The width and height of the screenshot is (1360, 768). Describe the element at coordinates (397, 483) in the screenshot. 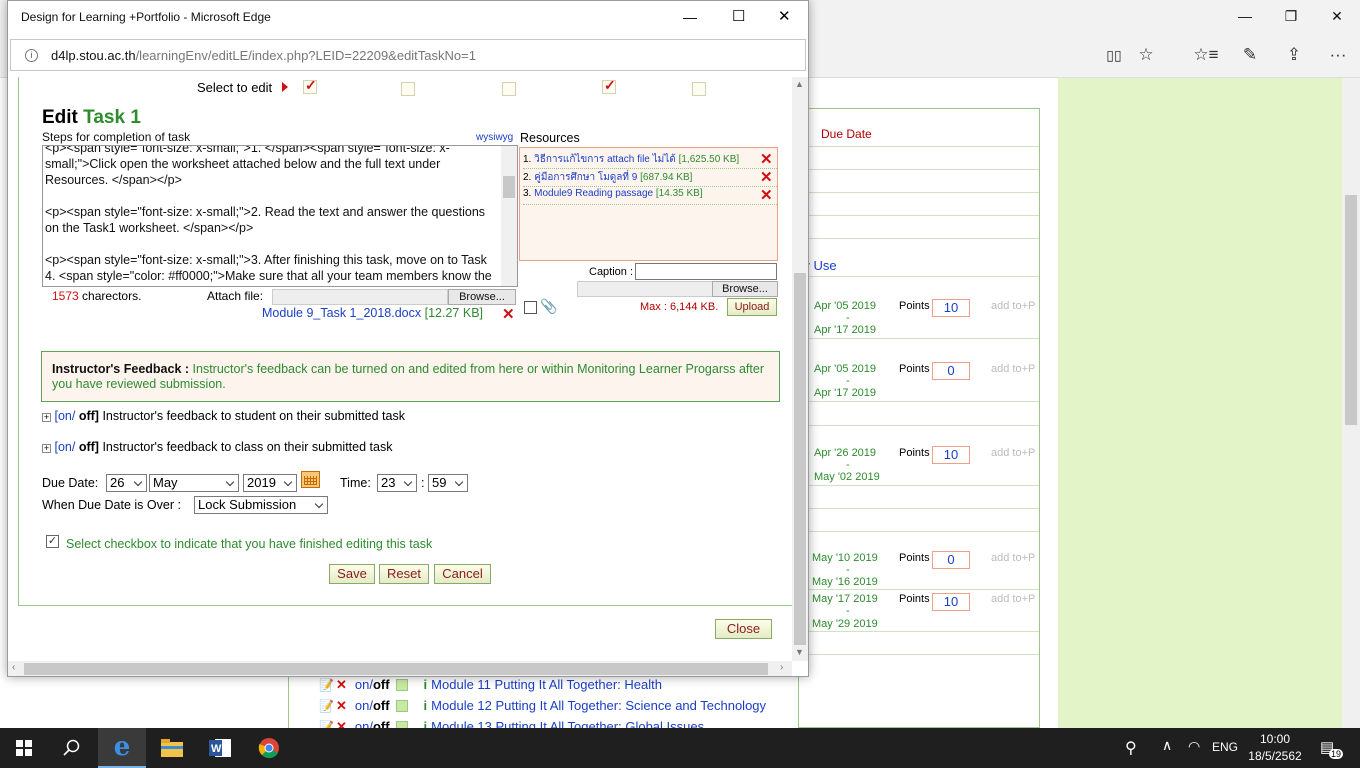

I see `due-hour-select: 23` at that location.